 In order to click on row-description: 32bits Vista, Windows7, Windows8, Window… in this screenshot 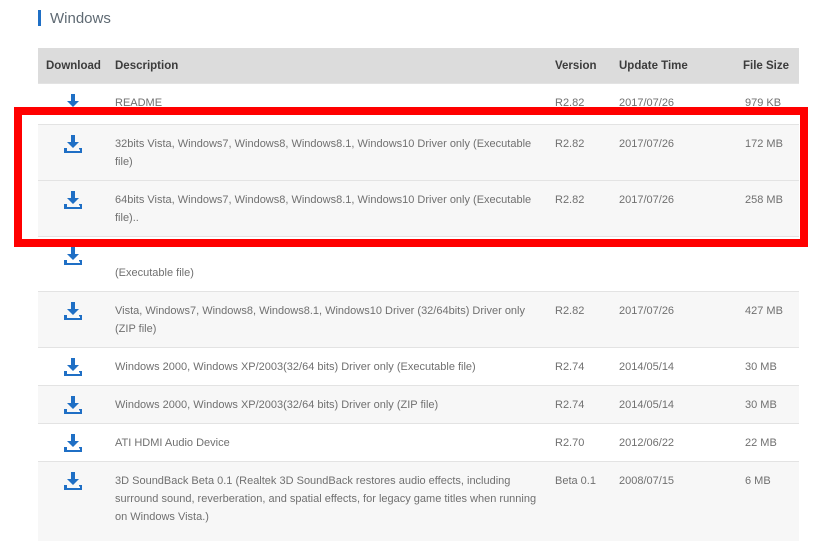, I will do `click(323, 153)`.